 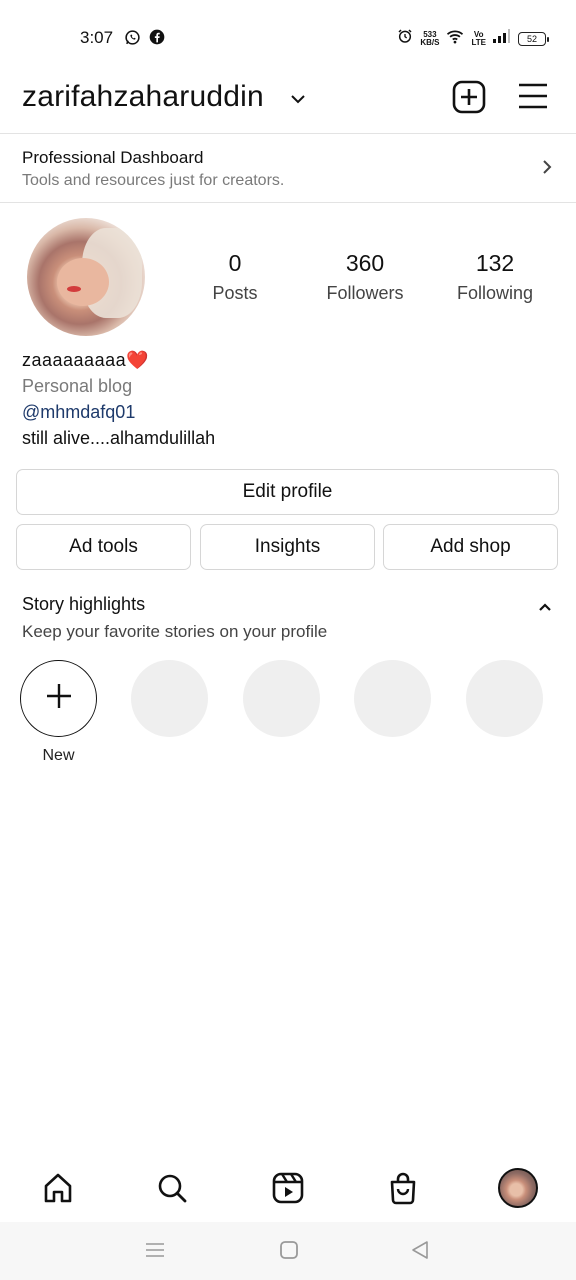 I want to click on network-speed: 533 KB/S, so click(x=430, y=38).